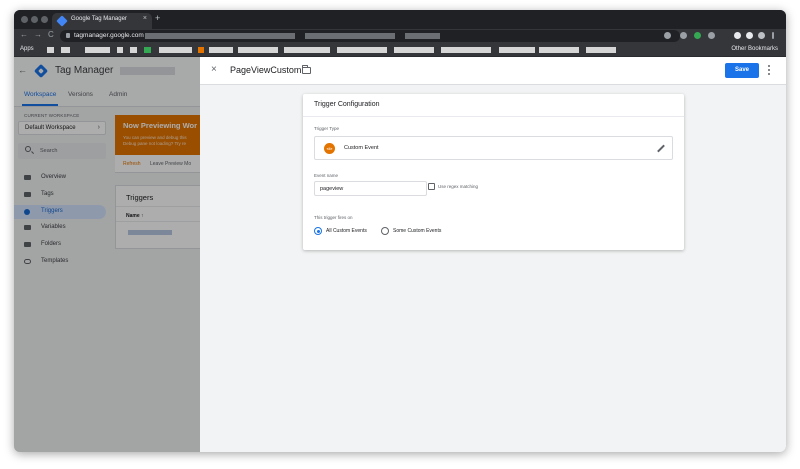 The width and height of the screenshot is (800, 469). I want to click on tab-title: Google Tag Manager, so click(99, 19).